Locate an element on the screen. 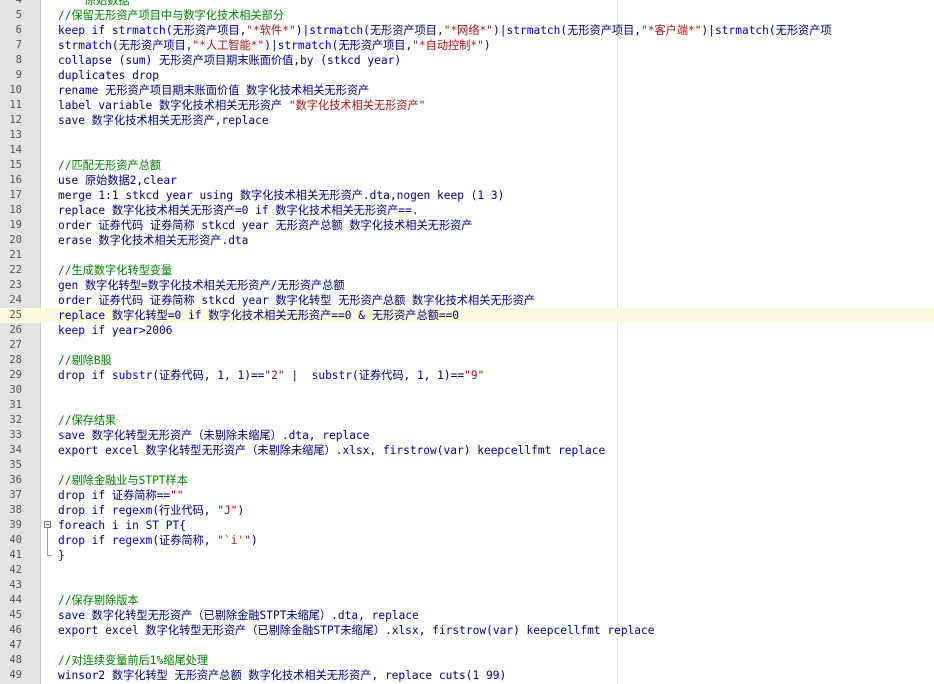  line-number: 46 is located at coordinates (15, 630).